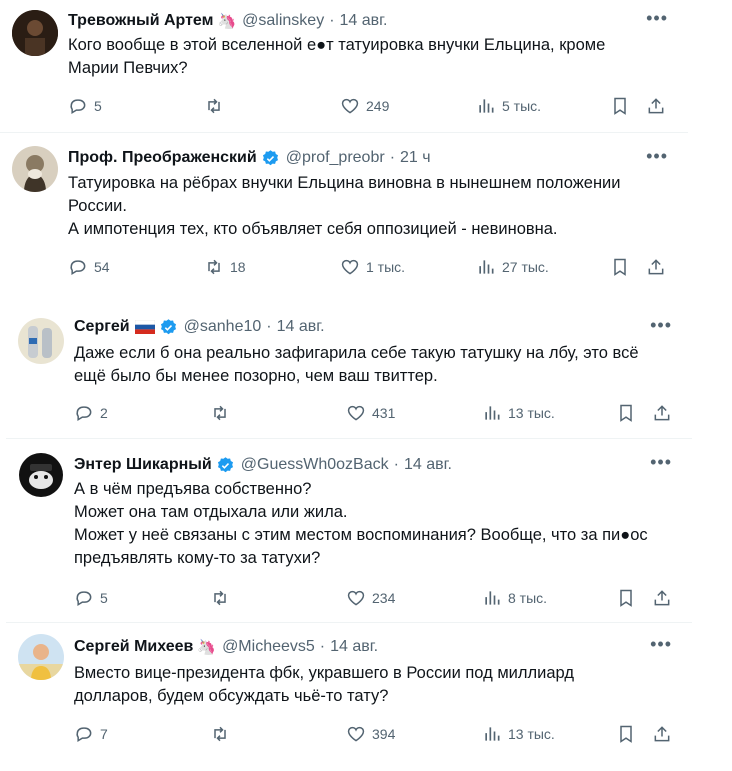 The height and width of the screenshot is (771, 732). I want to click on like-count: 431, so click(384, 413).